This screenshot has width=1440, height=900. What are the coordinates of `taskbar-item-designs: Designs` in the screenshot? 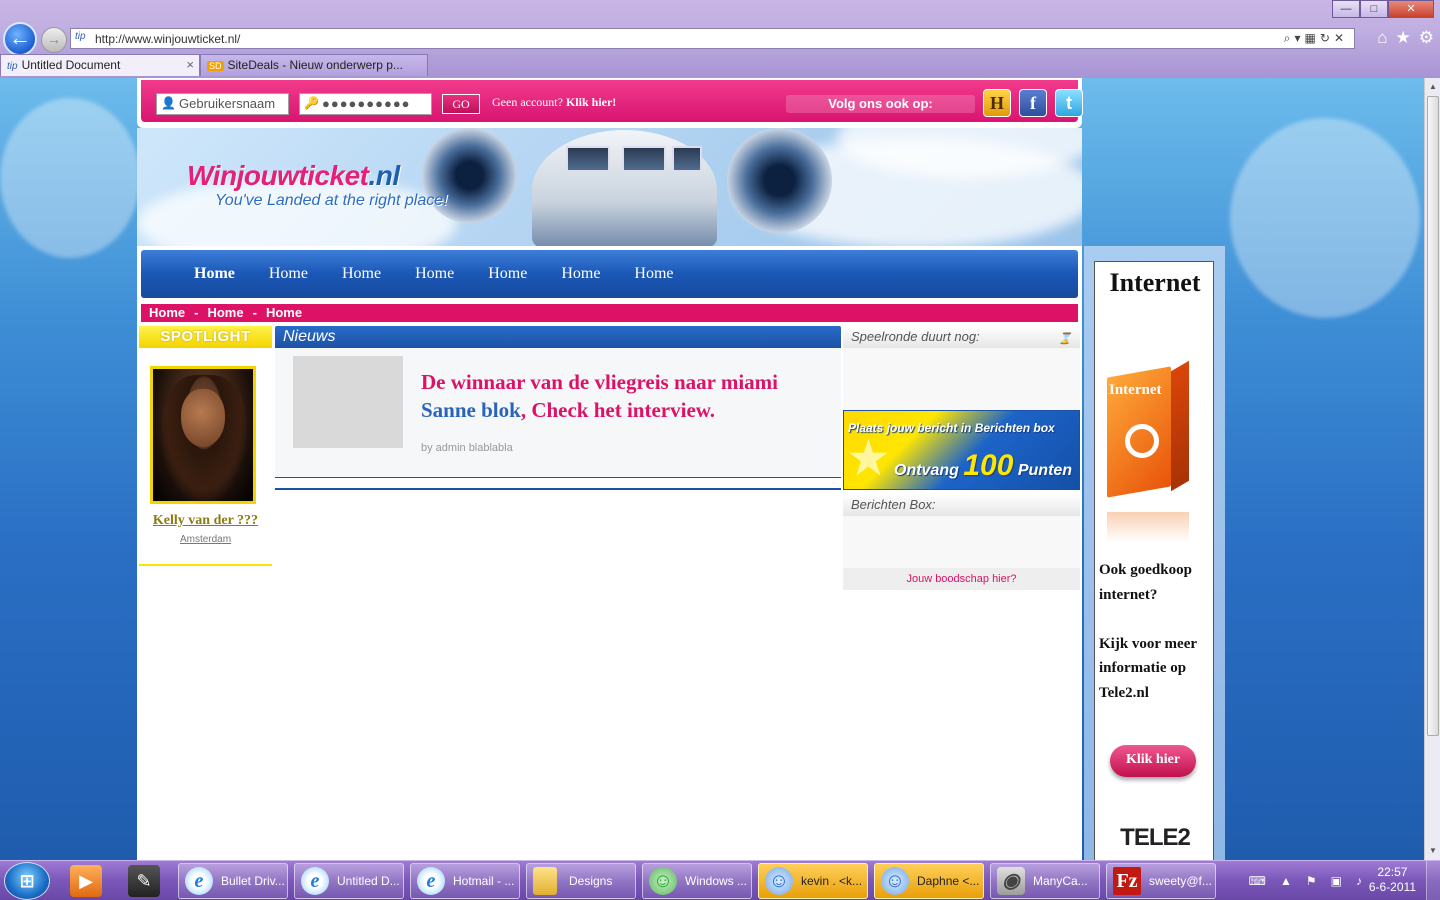 It's located at (581, 881).